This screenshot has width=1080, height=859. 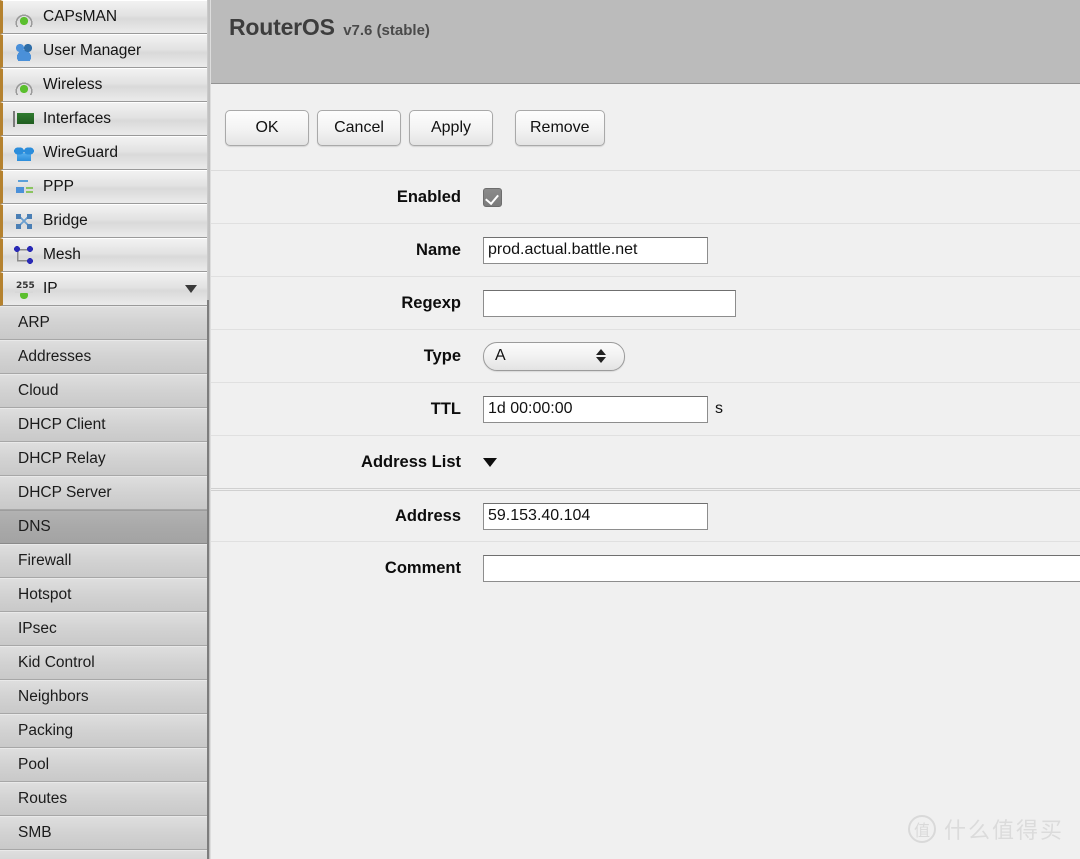 What do you see at coordinates (105, 697) in the screenshot?
I see `sidebar-subitem-neighbors: Neighbors` at bounding box center [105, 697].